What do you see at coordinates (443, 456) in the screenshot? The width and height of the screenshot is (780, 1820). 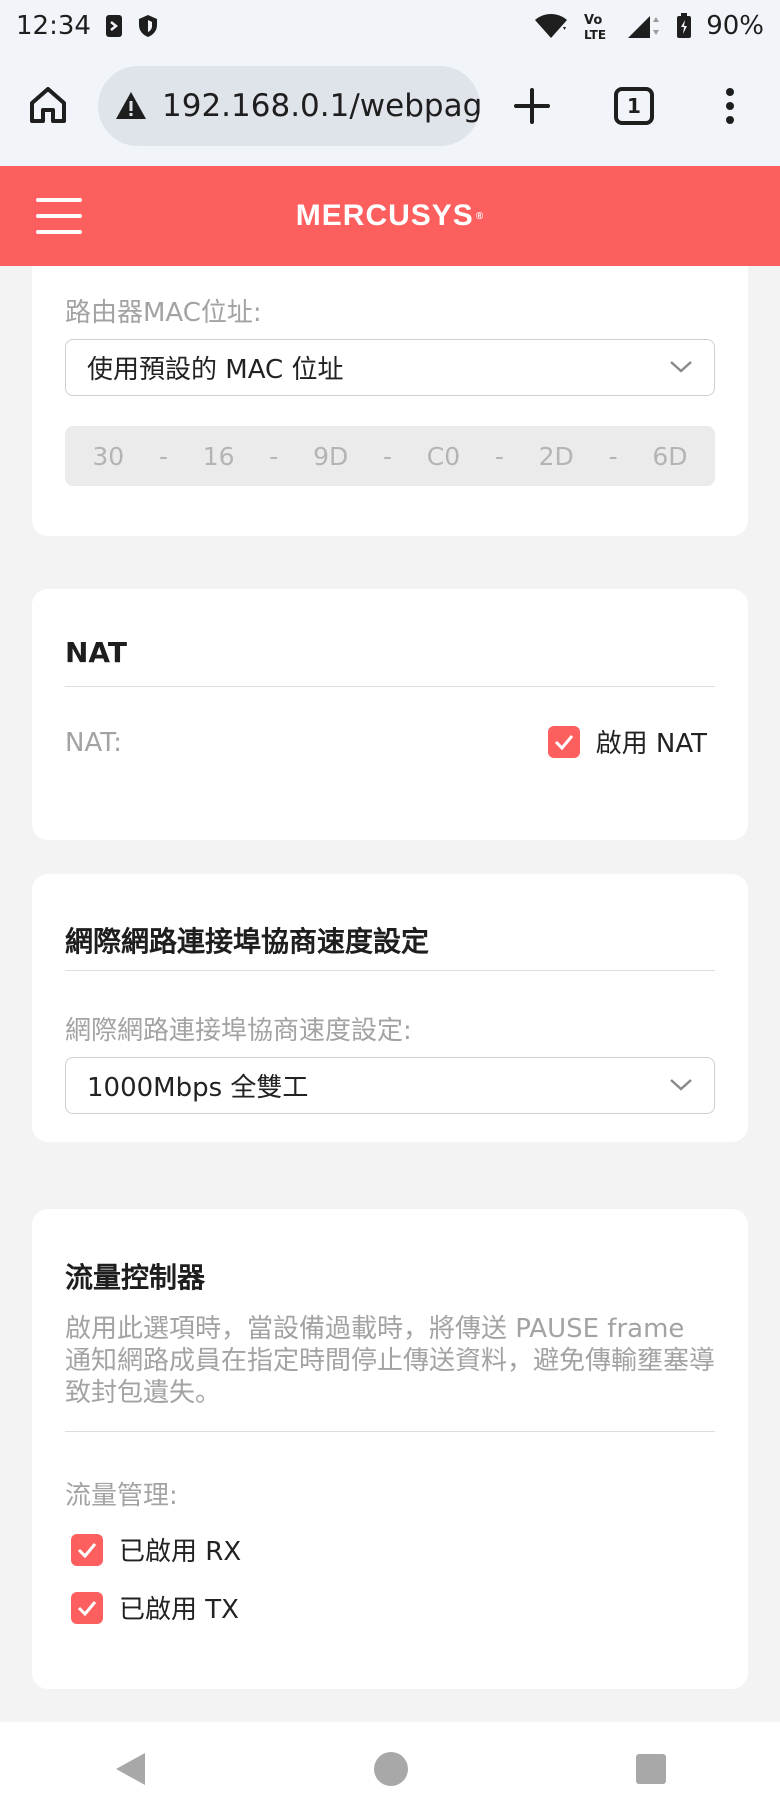 I see `mac-octet-4: C0` at bounding box center [443, 456].